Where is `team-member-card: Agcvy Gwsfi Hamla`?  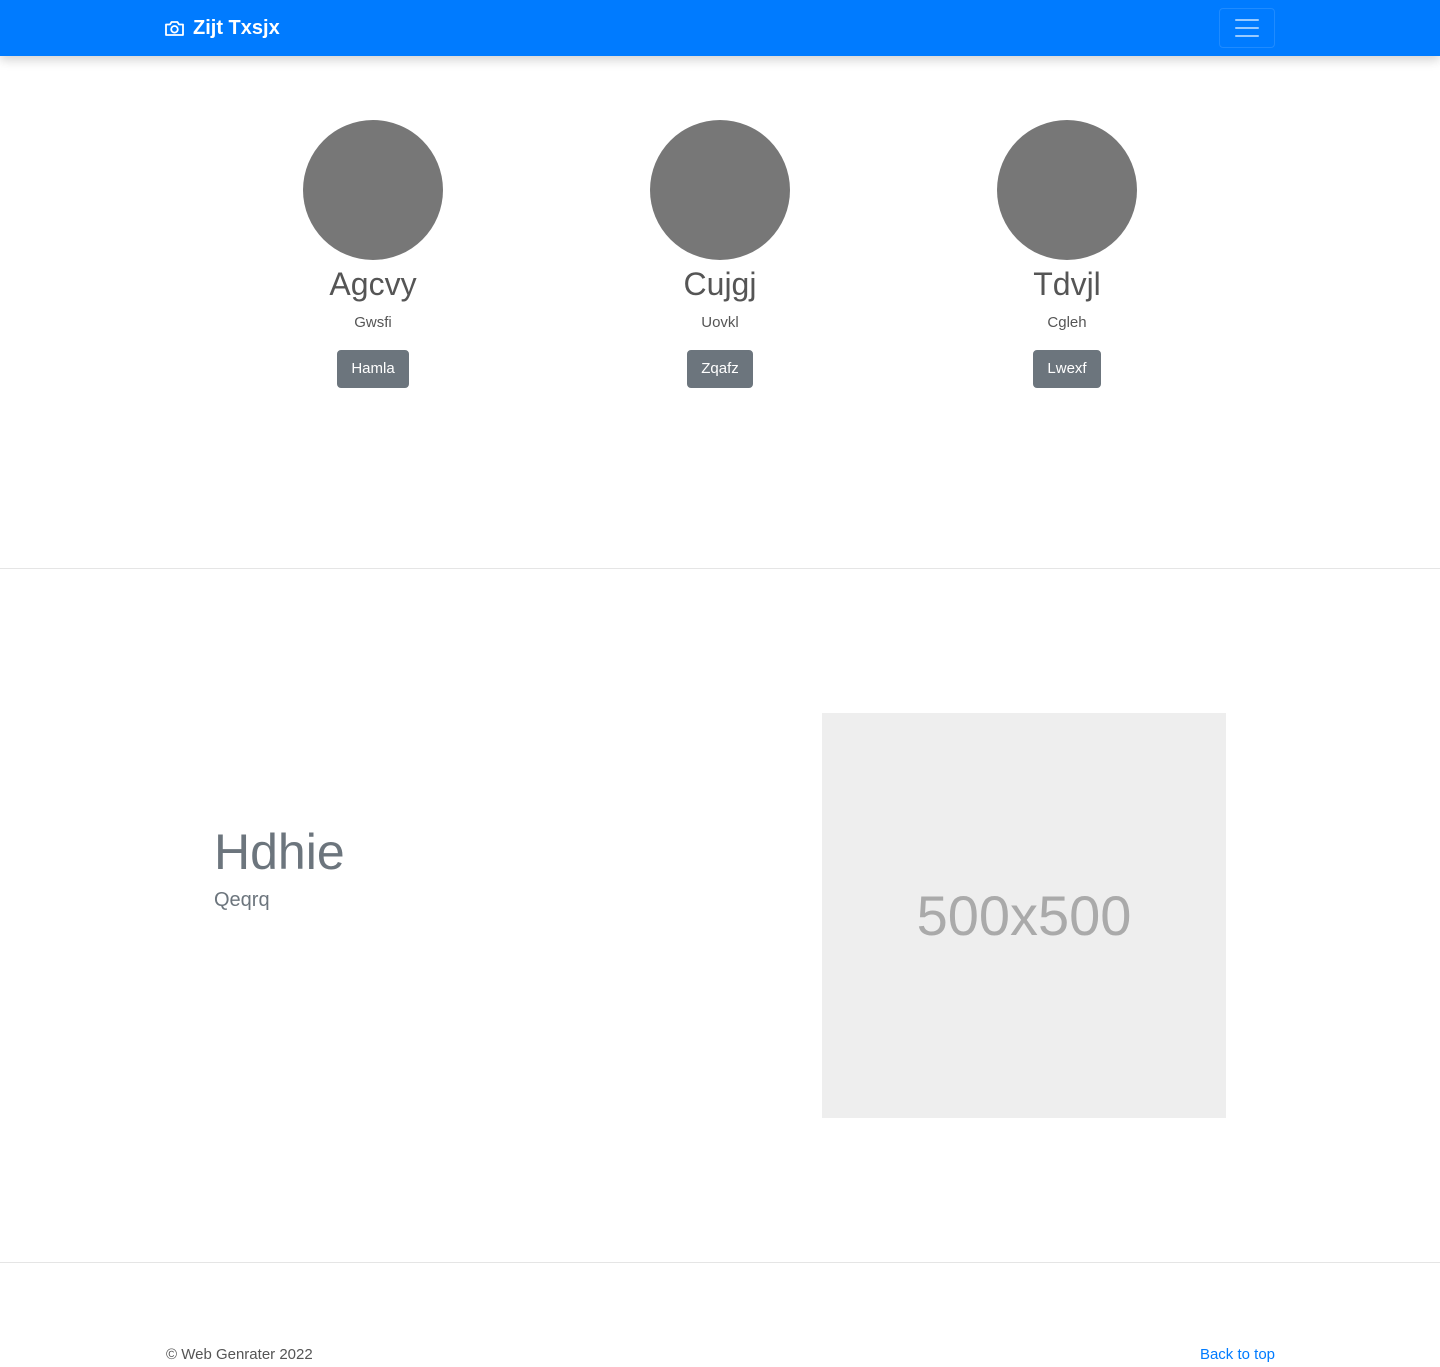 team-member-card: Agcvy Gwsfi Hamla is located at coordinates (373, 254).